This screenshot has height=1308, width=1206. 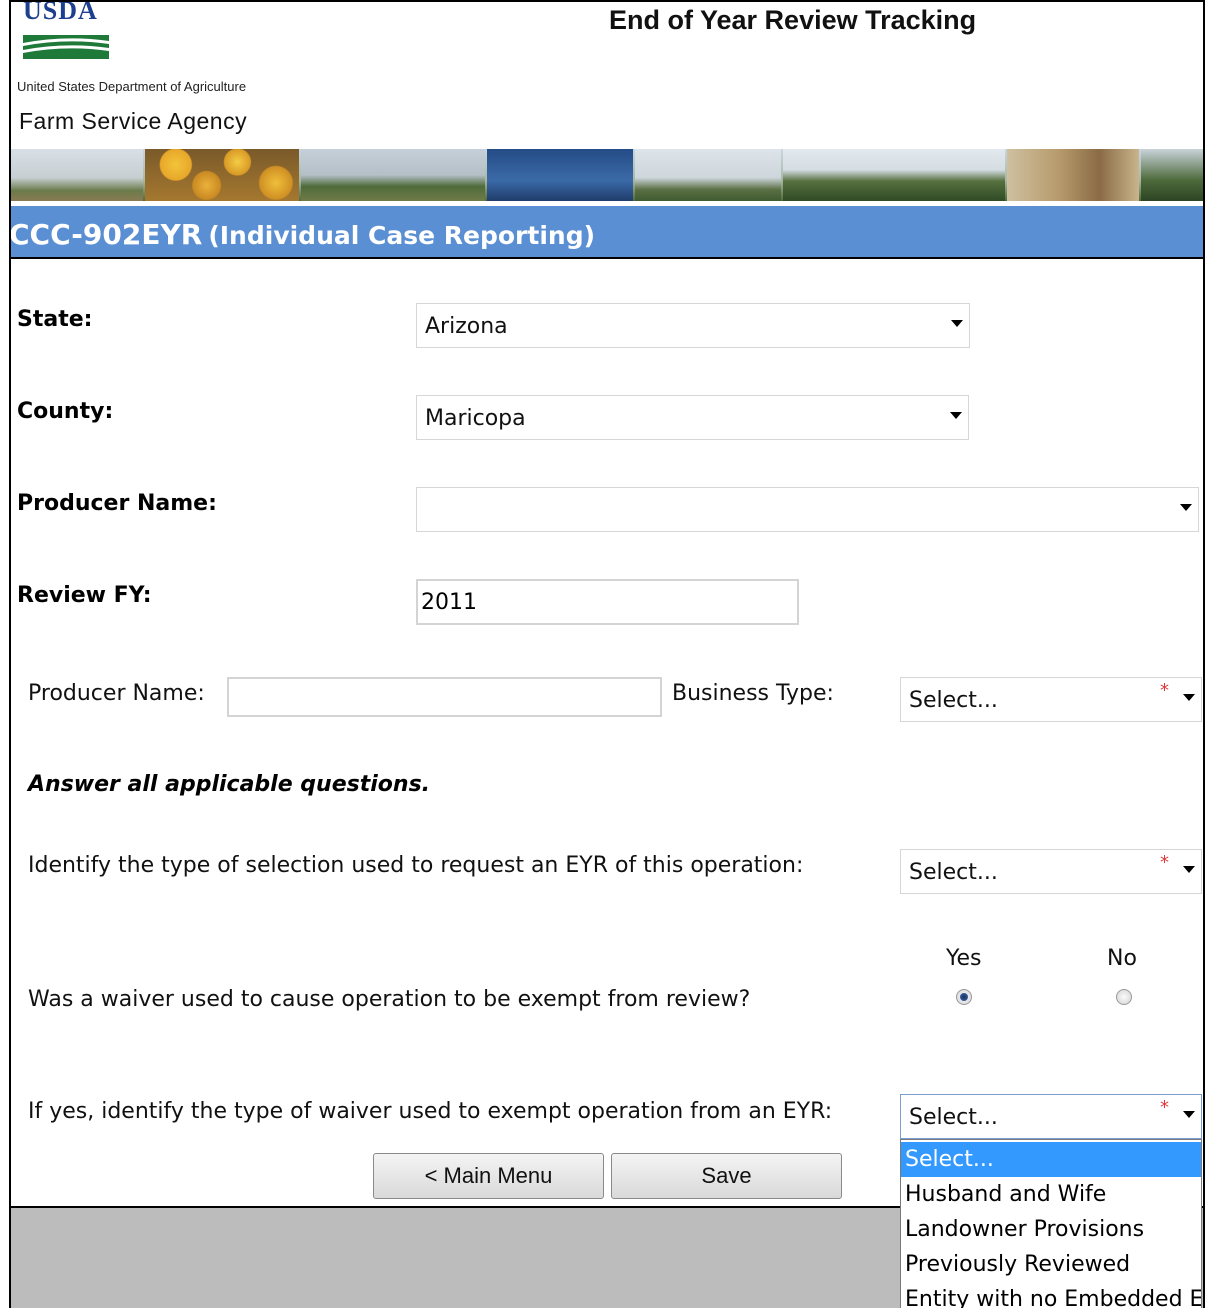 What do you see at coordinates (753, 693) in the screenshot?
I see `business-type-label: Business Type:` at bounding box center [753, 693].